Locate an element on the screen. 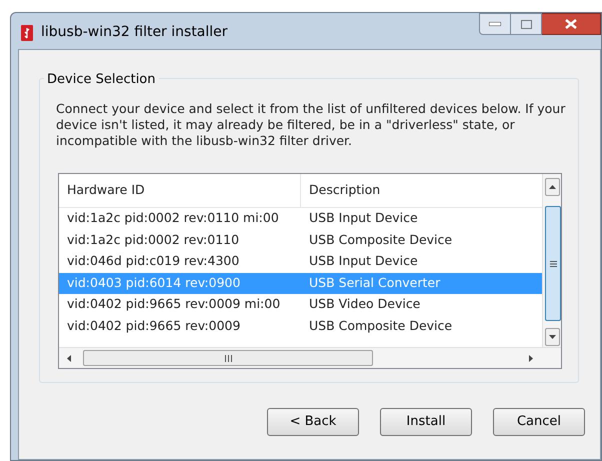  device-row: vid:1a2c pid:0002 rev:0110 mi:00 USB Input Device is located at coordinates (300, 219).